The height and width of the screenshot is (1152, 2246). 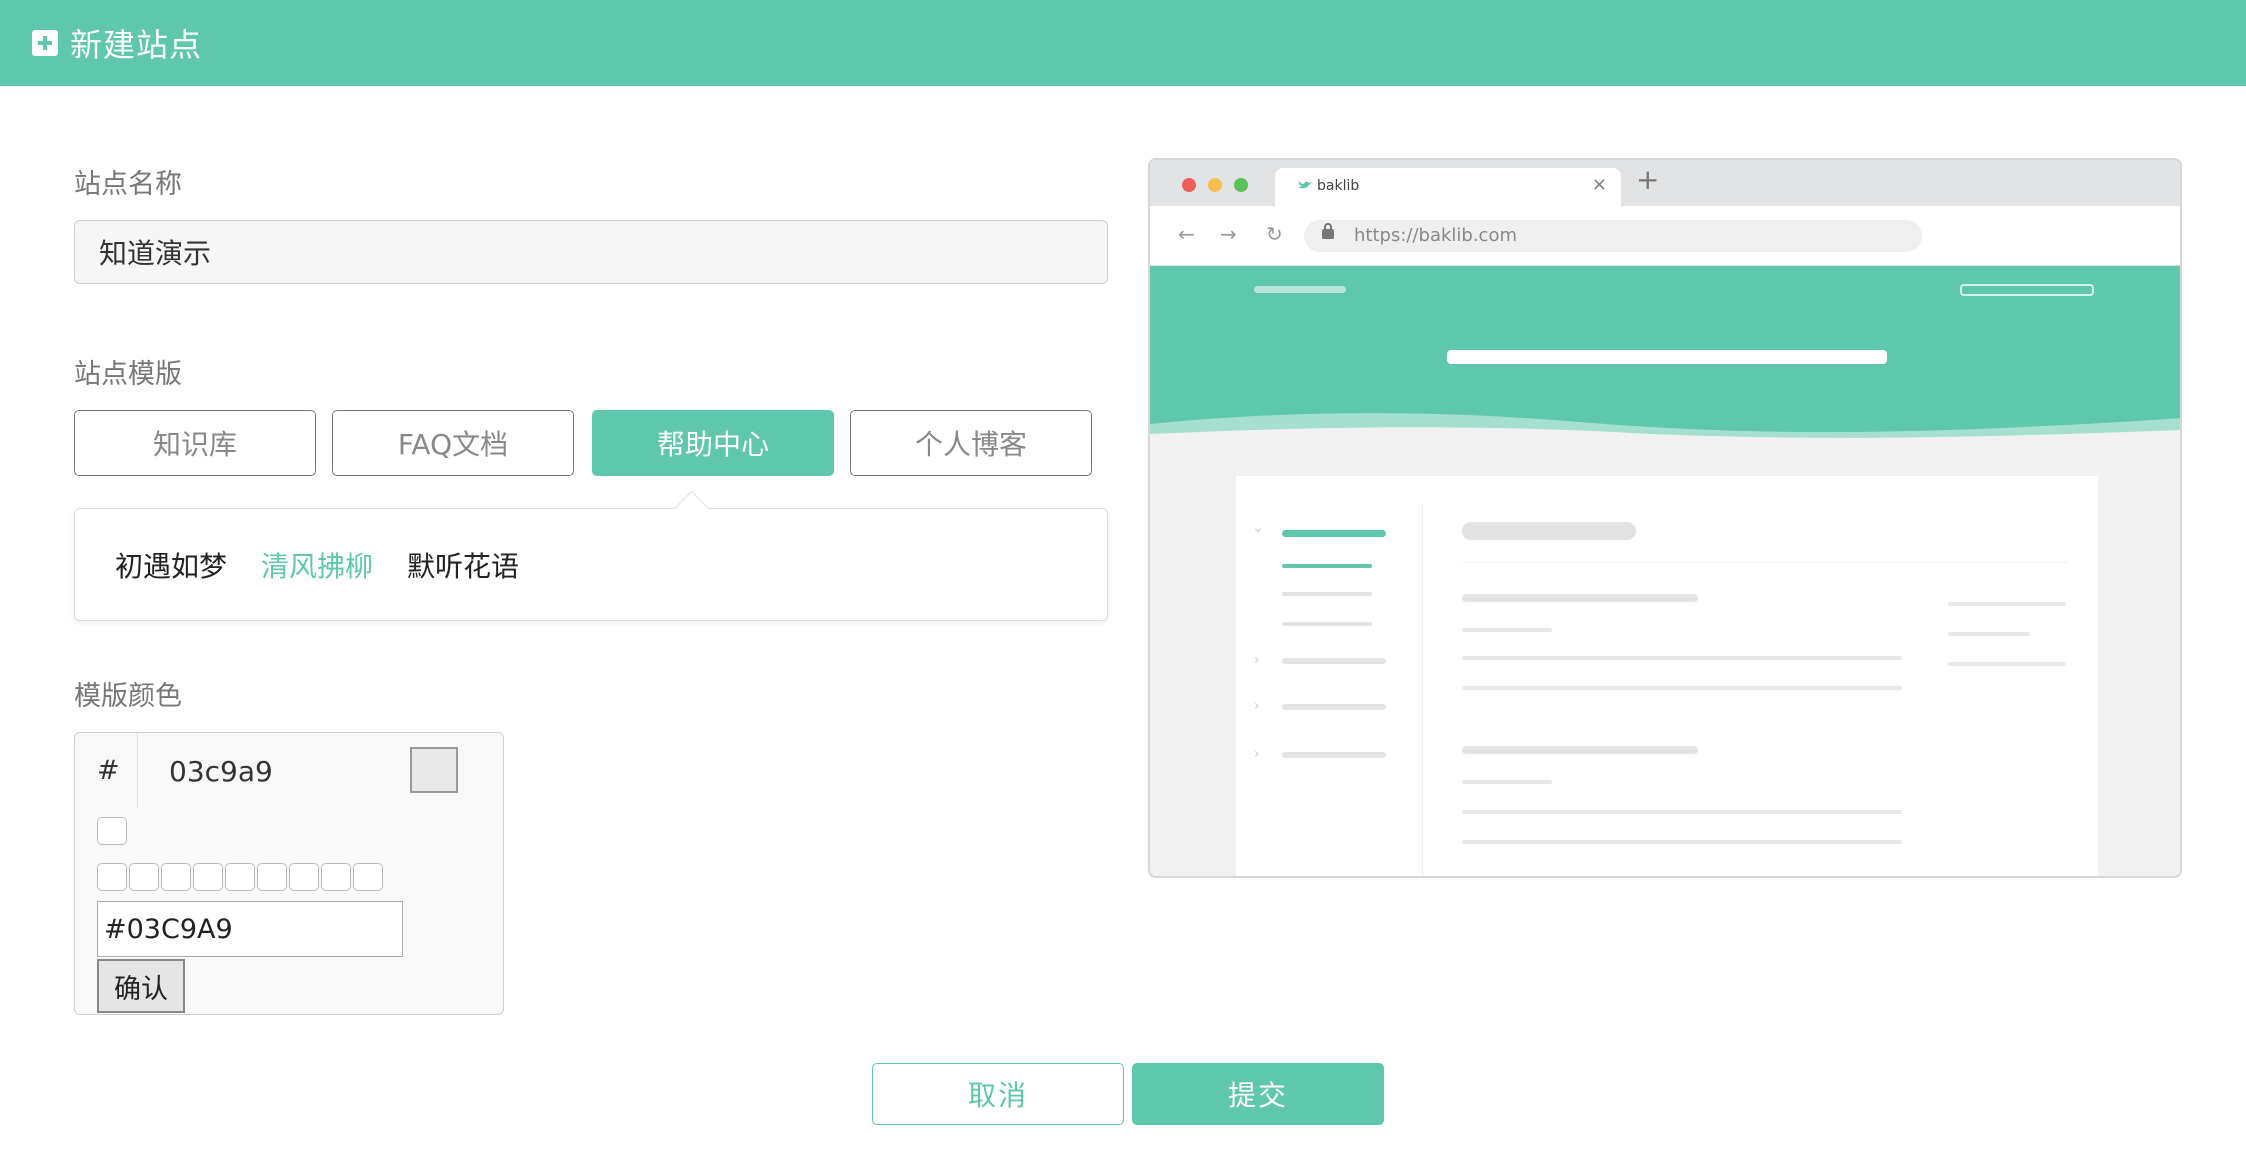 I want to click on hex-input, so click(x=250, y=929).